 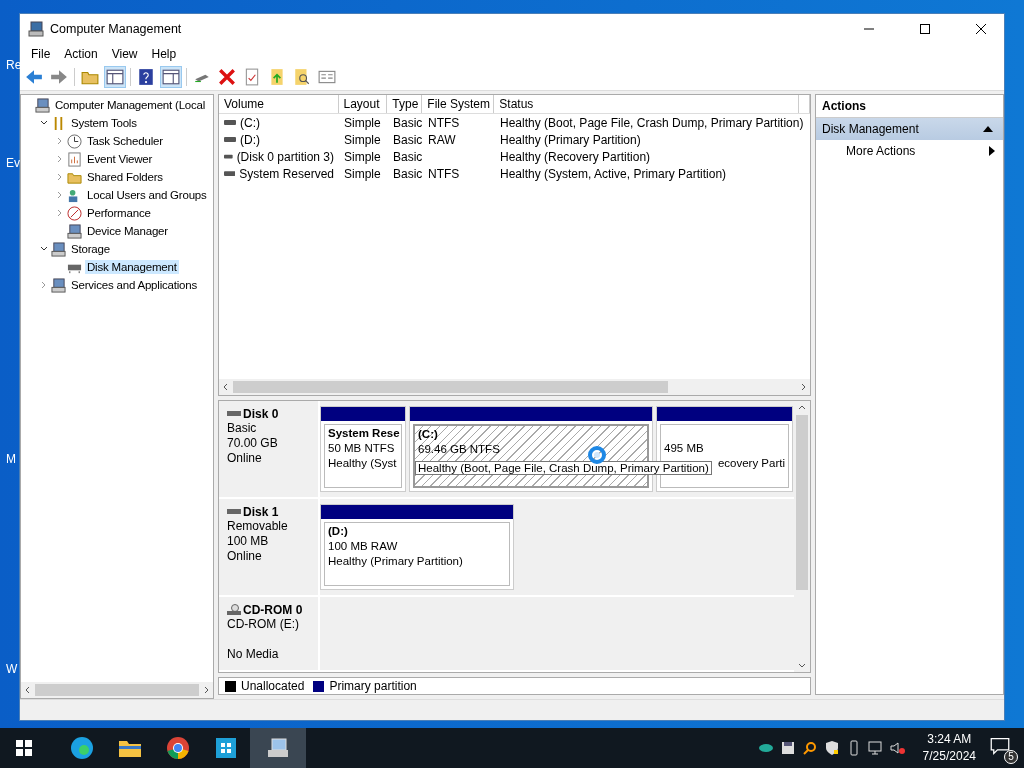 I want to click on table-cell: (D:), so click(x=250, y=139).